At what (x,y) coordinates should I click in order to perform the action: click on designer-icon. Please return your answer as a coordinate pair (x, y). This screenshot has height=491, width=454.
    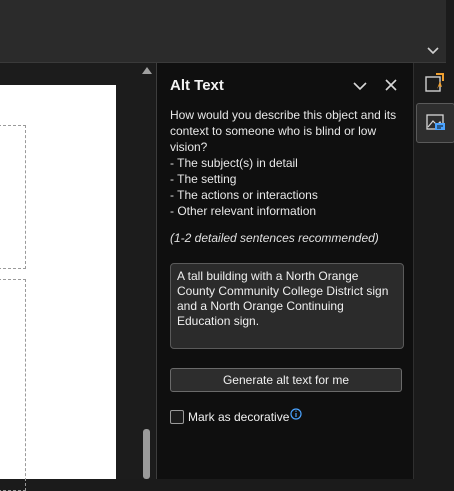
    Looking at the image, I should click on (435, 83).